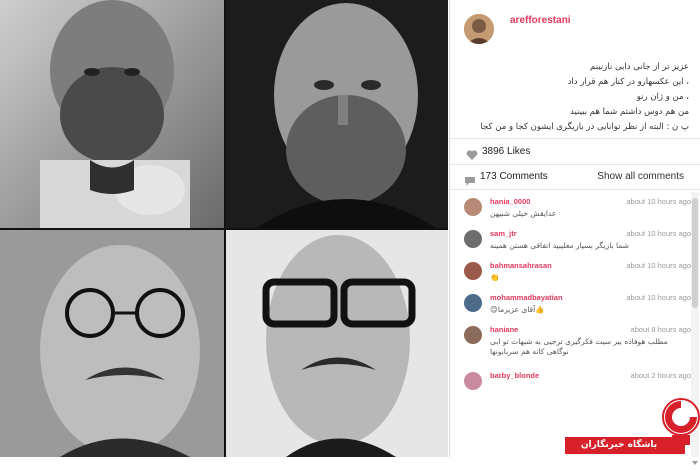 The height and width of the screenshot is (470, 700). I want to click on show-all-comments-link: Show all comments, so click(640, 176).